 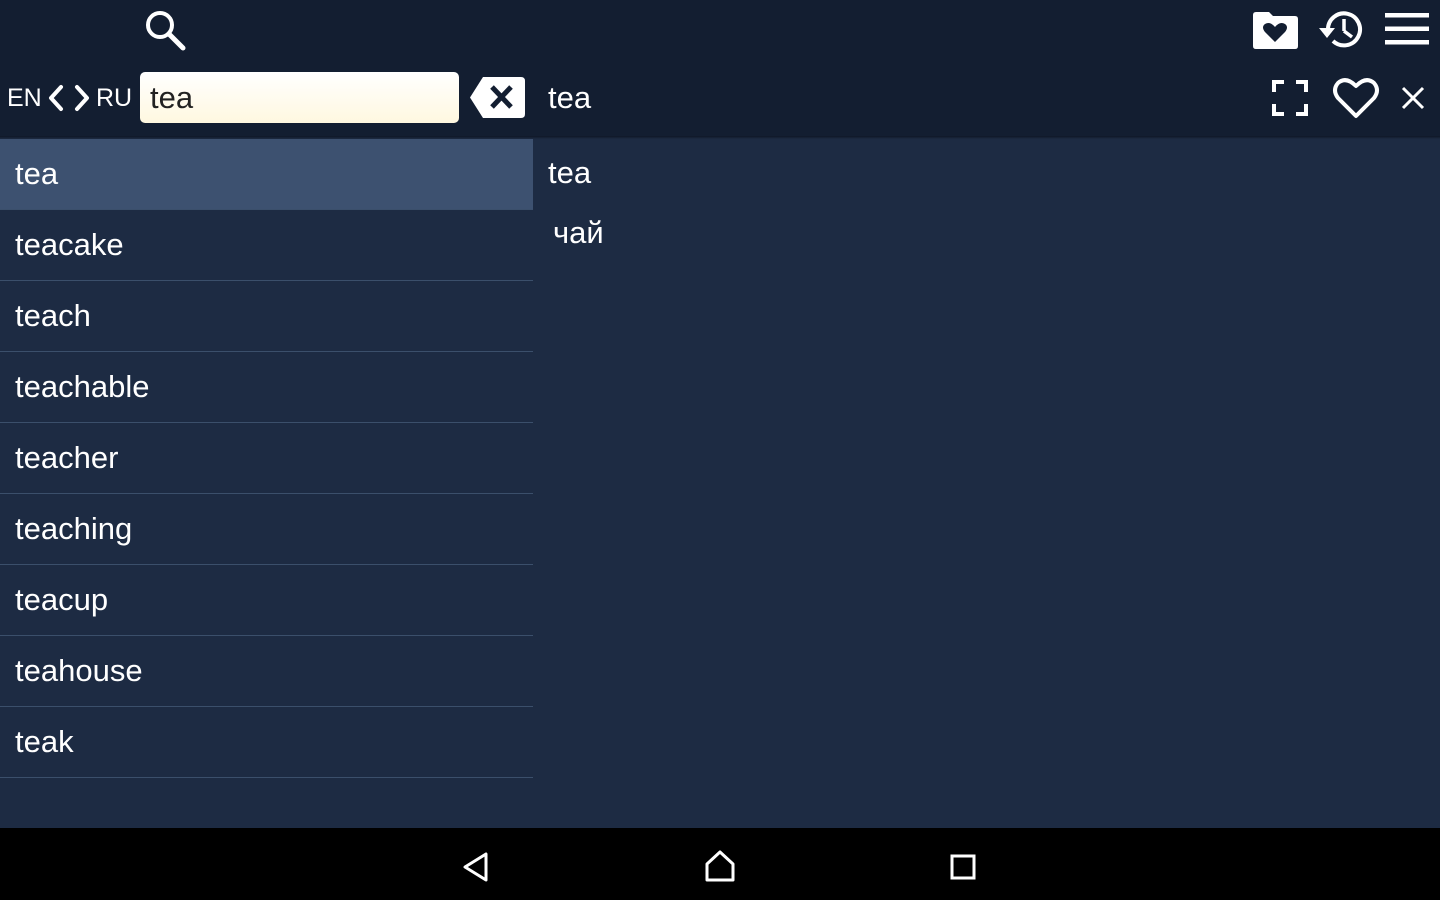 I want to click on entry-title: tea, so click(x=570, y=97).